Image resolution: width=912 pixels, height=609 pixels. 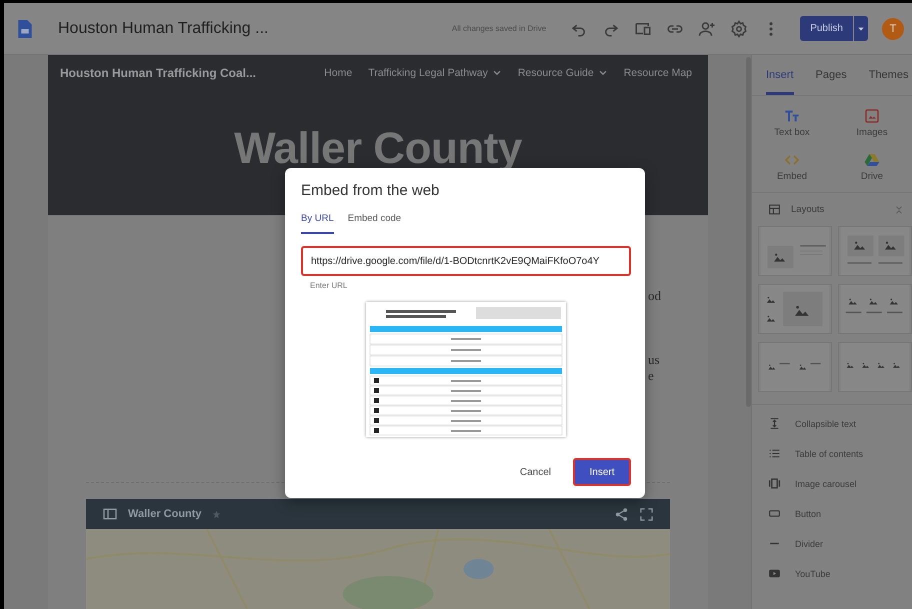 I want to click on page-title: Waller County, so click(x=378, y=149).